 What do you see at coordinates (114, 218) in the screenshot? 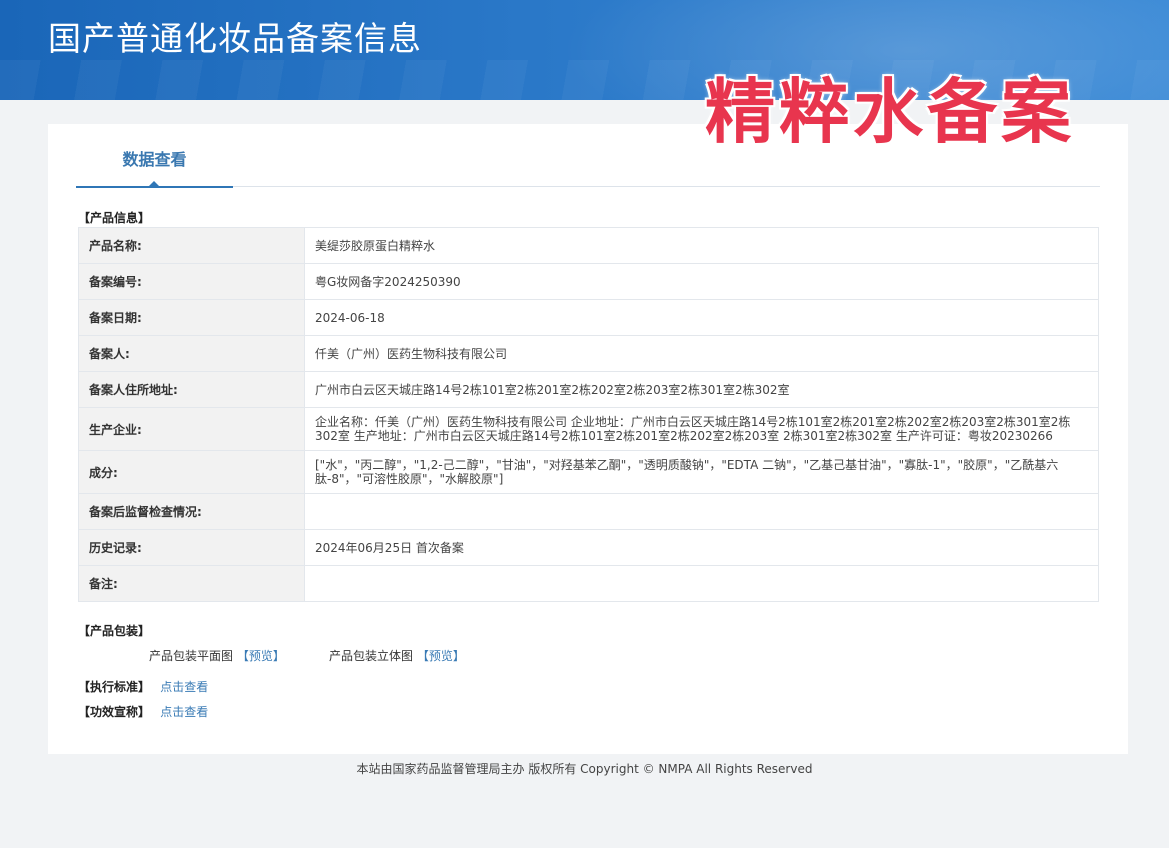
I see `section-title-product-info: 【产品信息】` at bounding box center [114, 218].